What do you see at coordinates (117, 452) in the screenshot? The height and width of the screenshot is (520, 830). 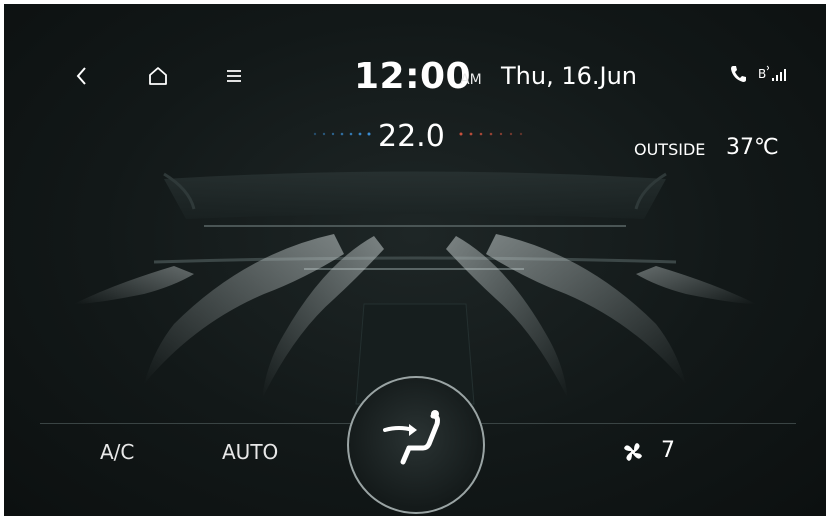 I see `ac-button: A/C` at bounding box center [117, 452].